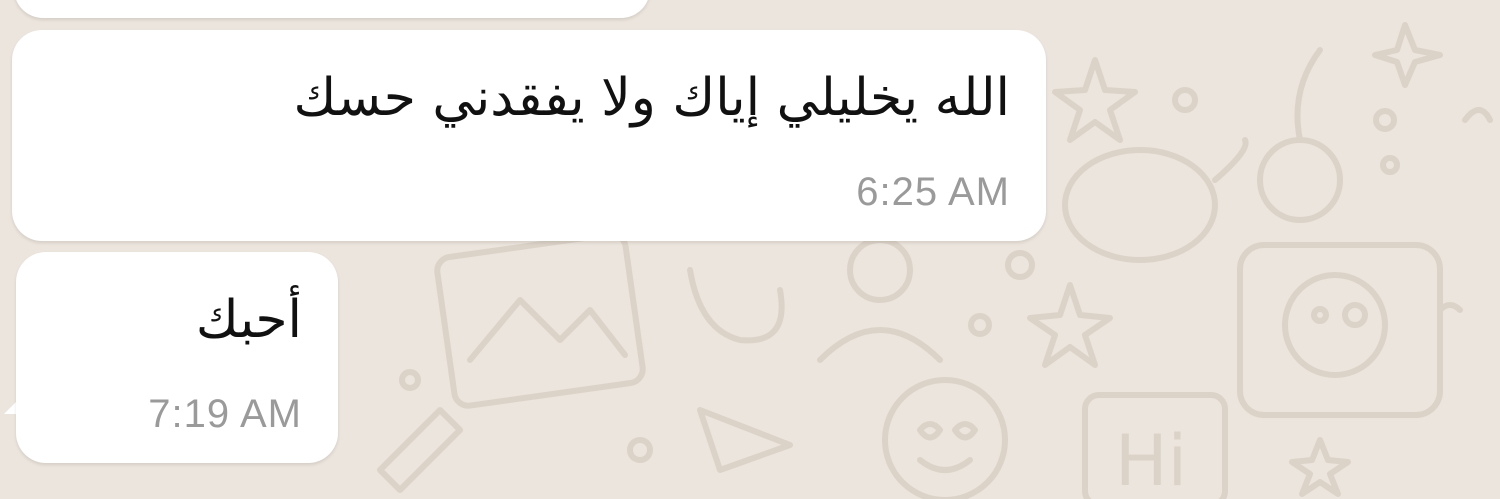 Image resolution: width=1500 pixels, height=499 pixels. Describe the element at coordinates (177, 357) in the screenshot. I see `message-bubble-2: أحبك 7:19 AM` at that location.